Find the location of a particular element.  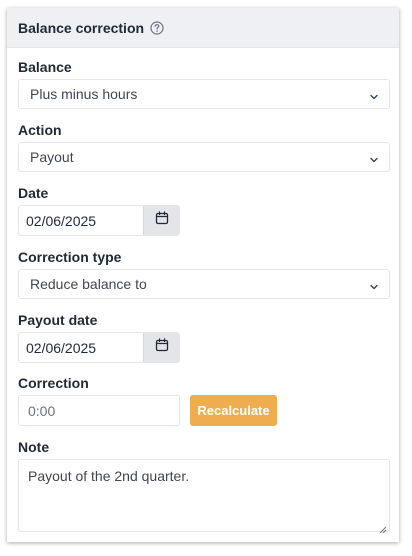

resize-grip-icon is located at coordinates (383, 527).